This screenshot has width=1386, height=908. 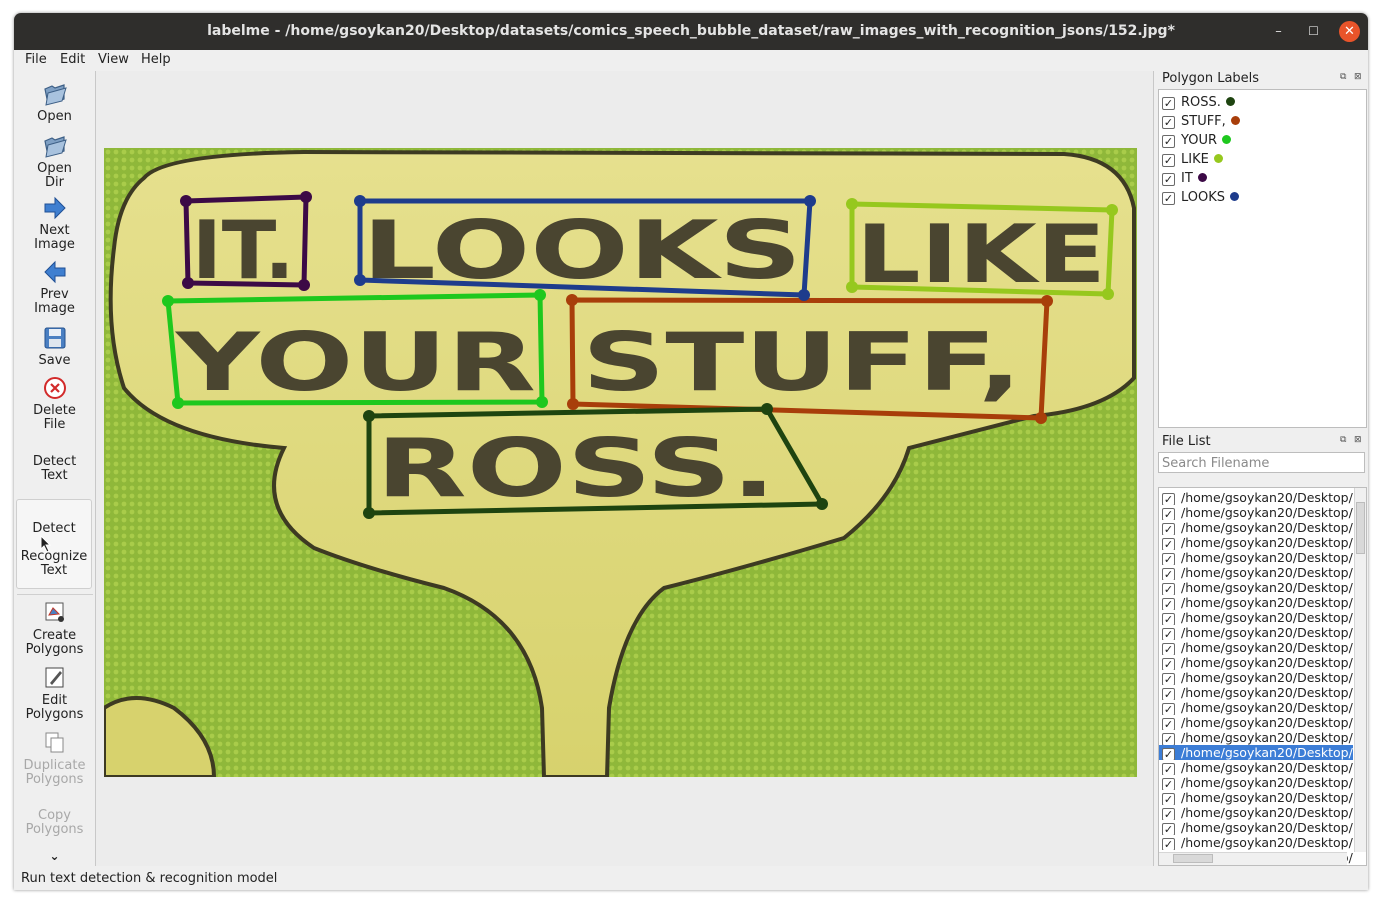 What do you see at coordinates (1201, 122) in the screenshot?
I see `polygon-label-item: ✓ STUFF,` at bounding box center [1201, 122].